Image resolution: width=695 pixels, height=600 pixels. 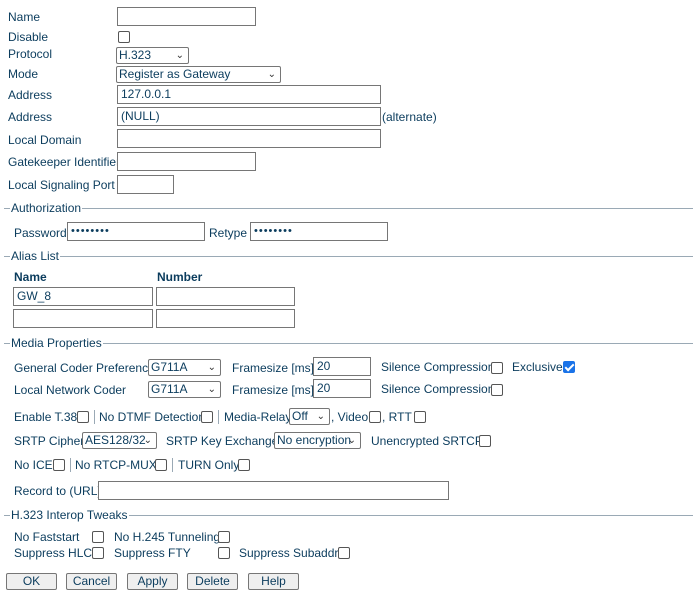 What do you see at coordinates (83, 296) in the screenshot?
I see `alias-name-input: GW_8` at bounding box center [83, 296].